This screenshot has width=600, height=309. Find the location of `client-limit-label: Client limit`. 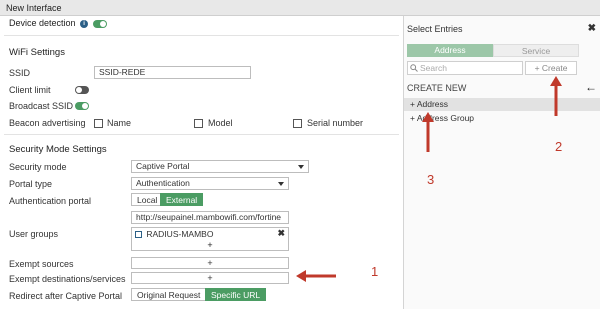

client-limit-label: Client limit is located at coordinates (30, 90).